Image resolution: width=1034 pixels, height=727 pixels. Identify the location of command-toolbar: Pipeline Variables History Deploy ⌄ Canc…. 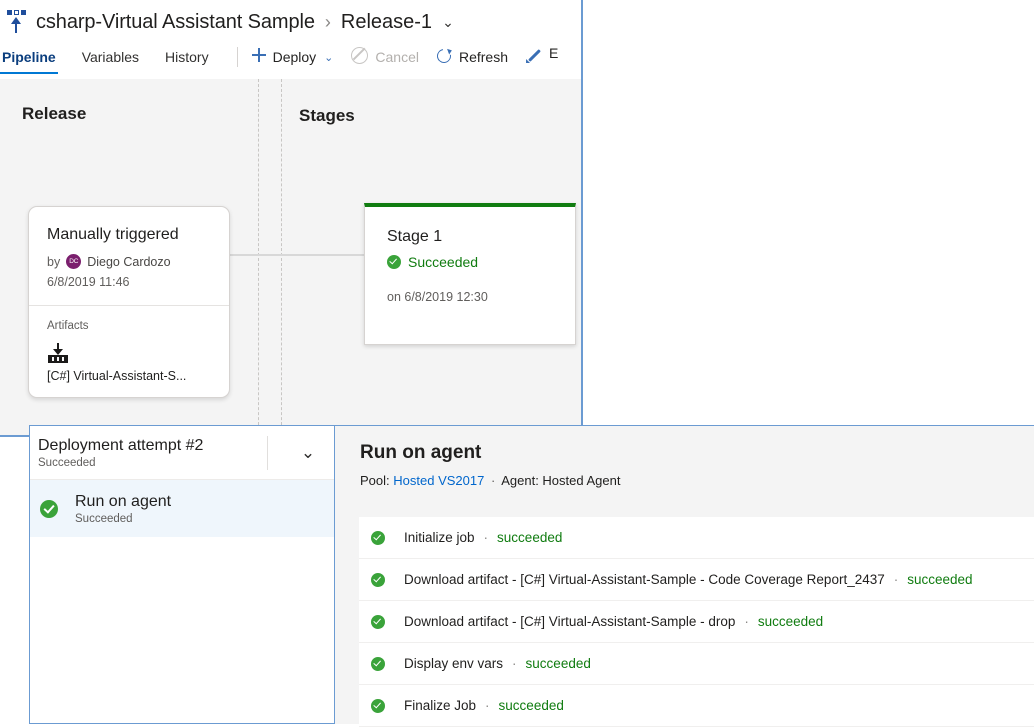
(290, 61).